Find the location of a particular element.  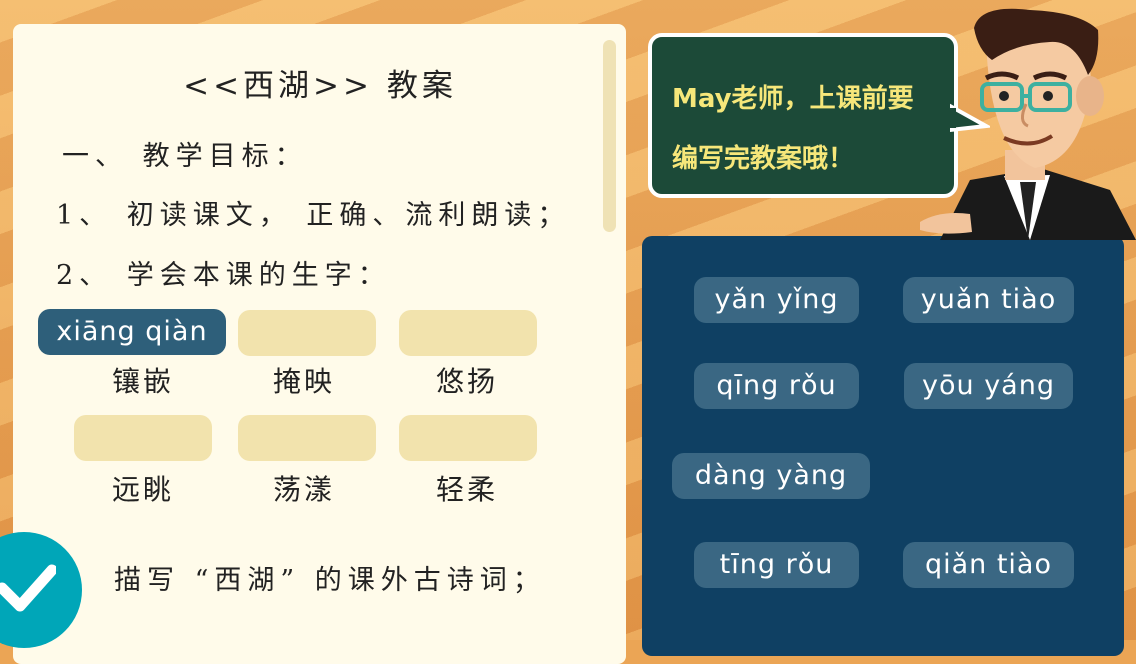

word-4: 远眺 is located at coordinates (142, 489).